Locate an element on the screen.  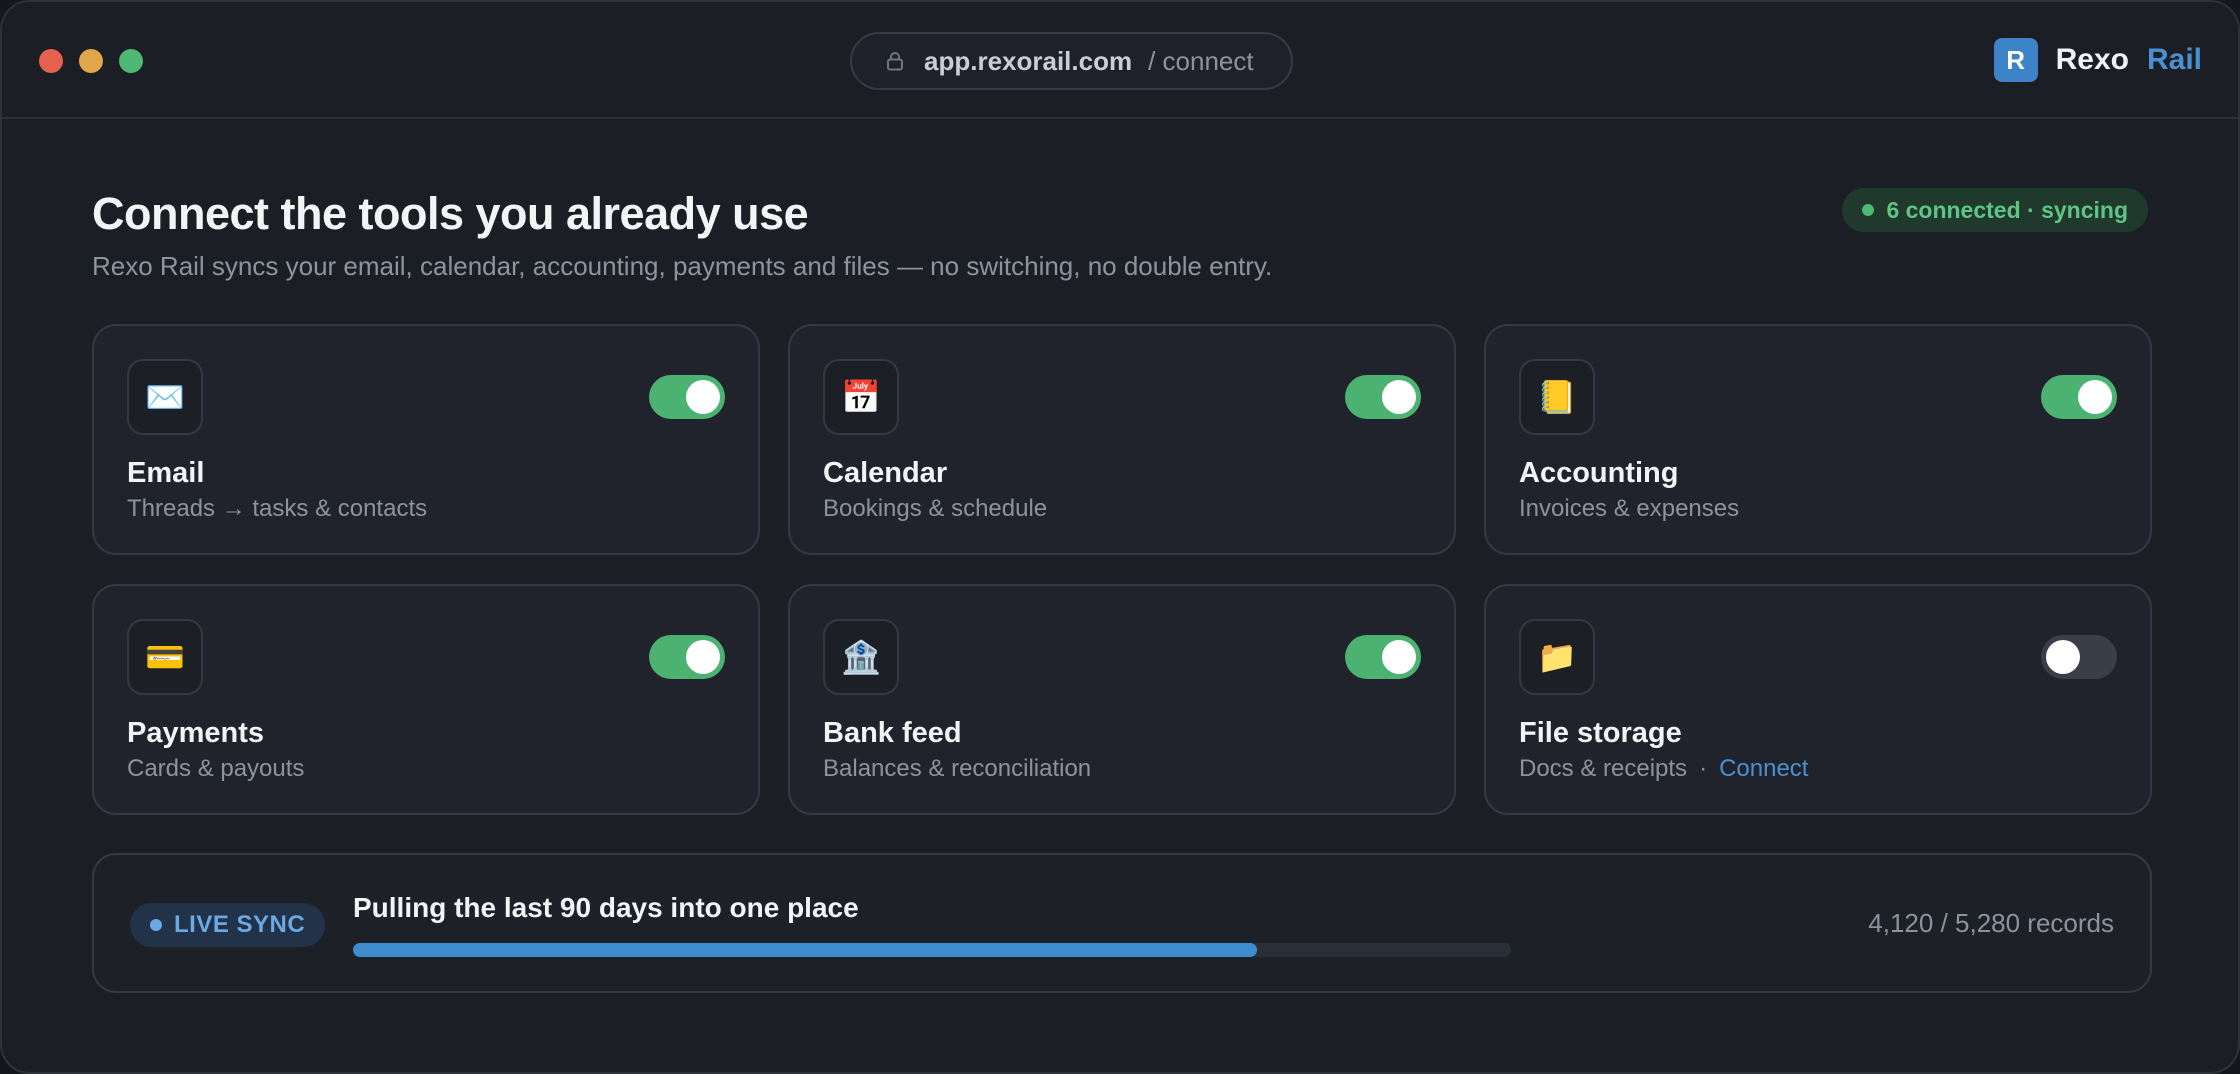
card-description: Balances & reconciliation is located at coordinates (957, 768).